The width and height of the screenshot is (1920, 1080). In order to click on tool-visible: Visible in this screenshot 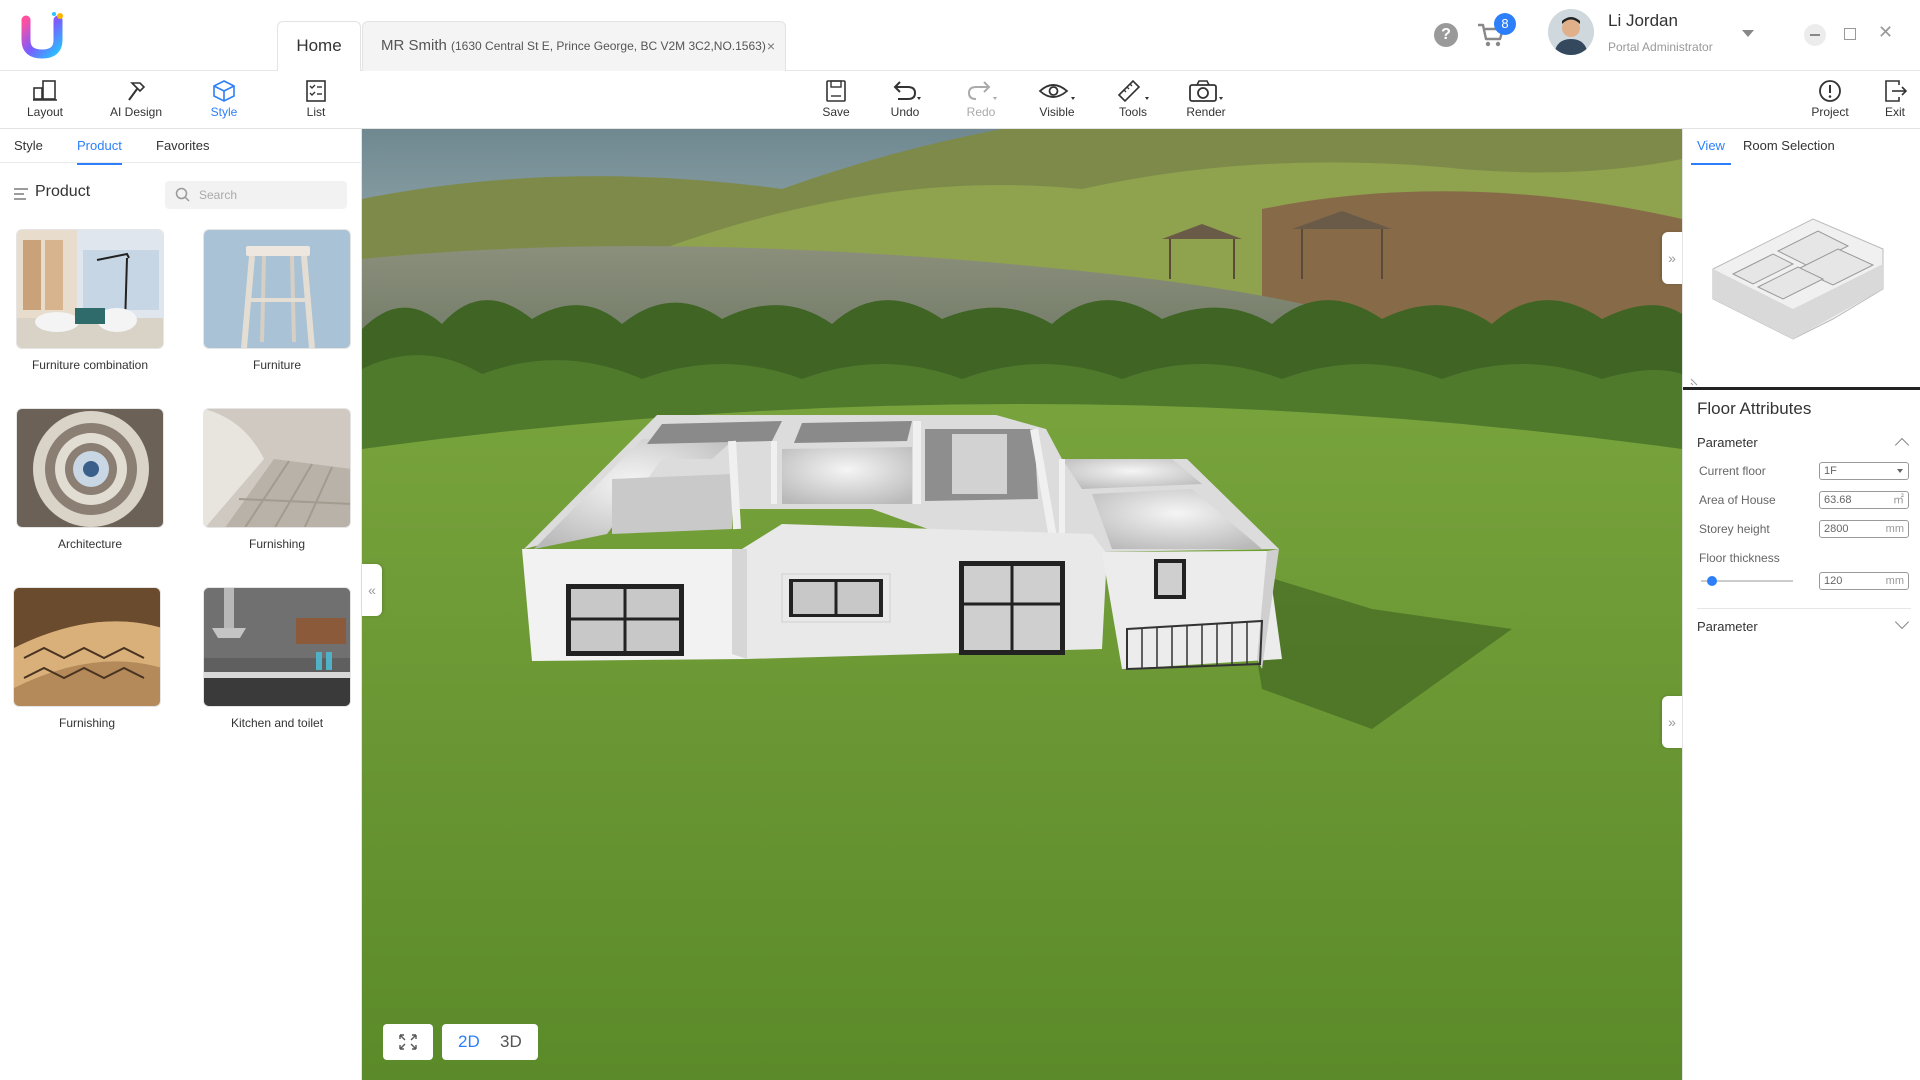, I will do `click(1057, 100)`.